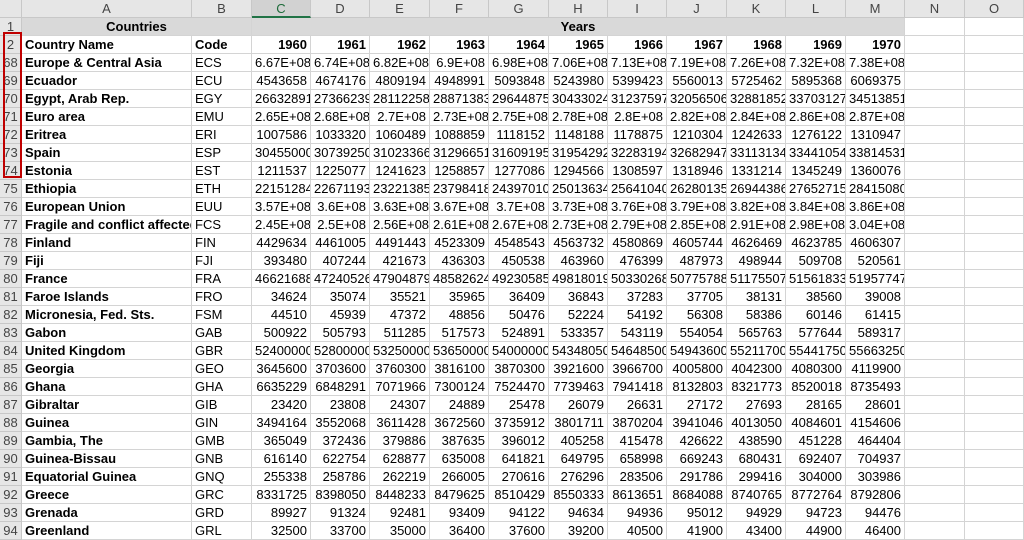 This screenshot has height=540, width=1024. What do you see at coordinates (519, 333) in the screenshot?
I see `population-cell: 524891` at bounding box center [519, 333].